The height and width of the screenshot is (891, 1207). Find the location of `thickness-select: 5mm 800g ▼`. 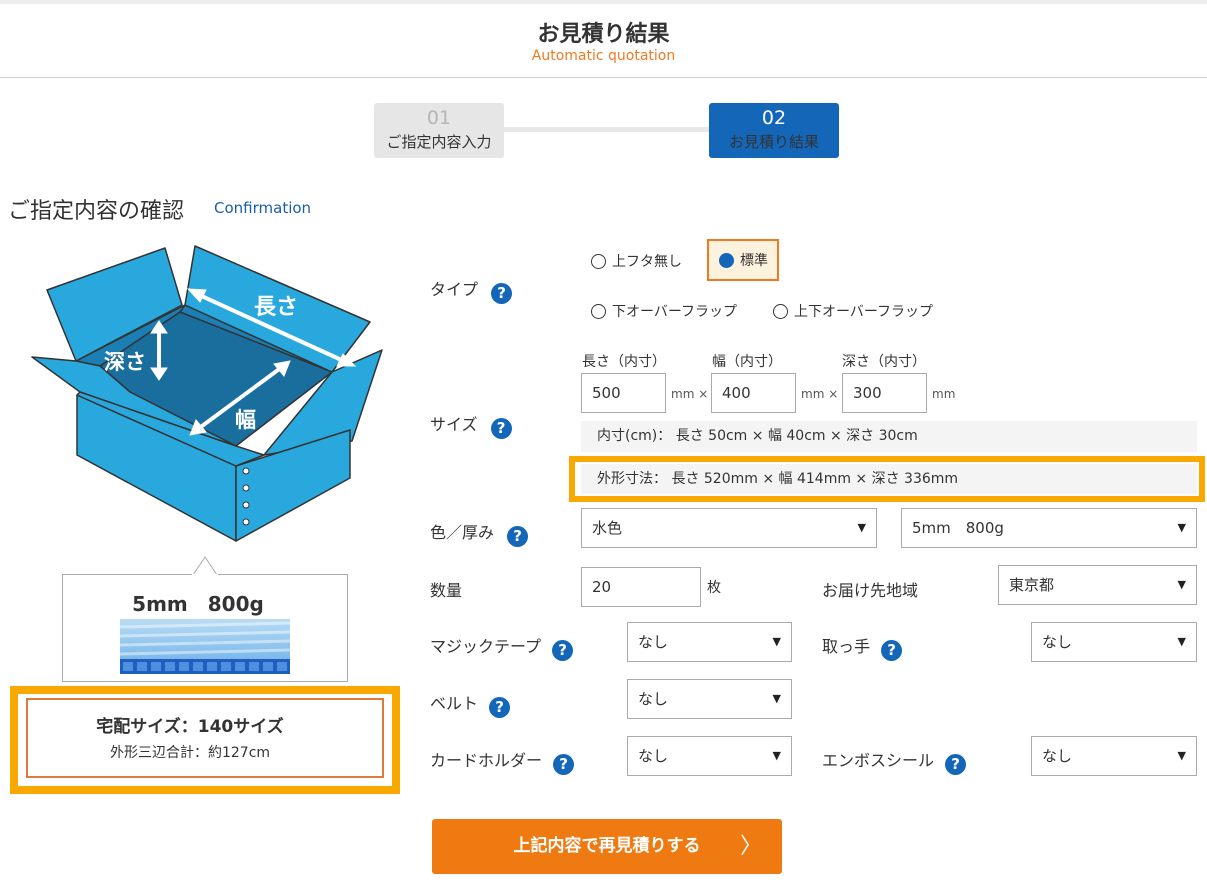

thickness-select: 5mm 800g ▼ is located at coordinates (1049, 528).